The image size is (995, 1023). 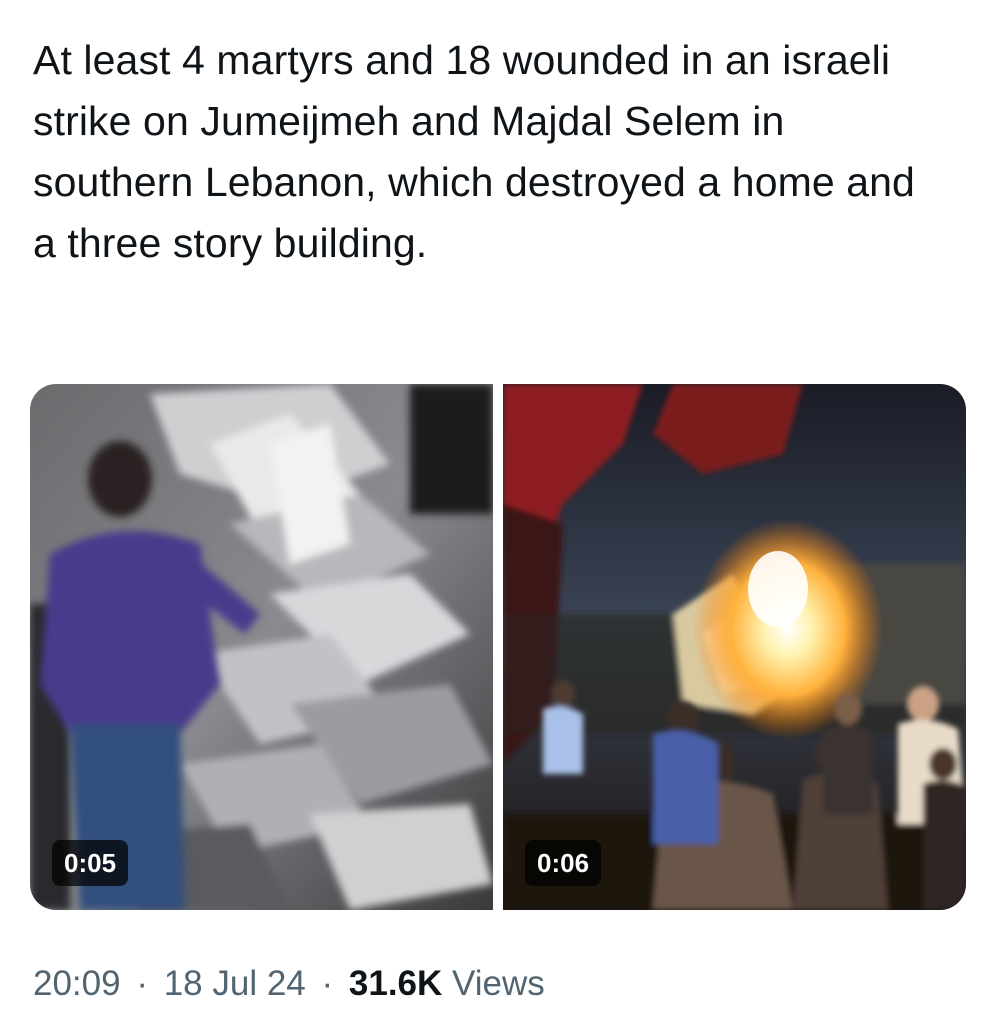 What do you see at coordinates (498, 983) in the screenshot?
I see `views-label: Views` at bounding box center [498, 983].